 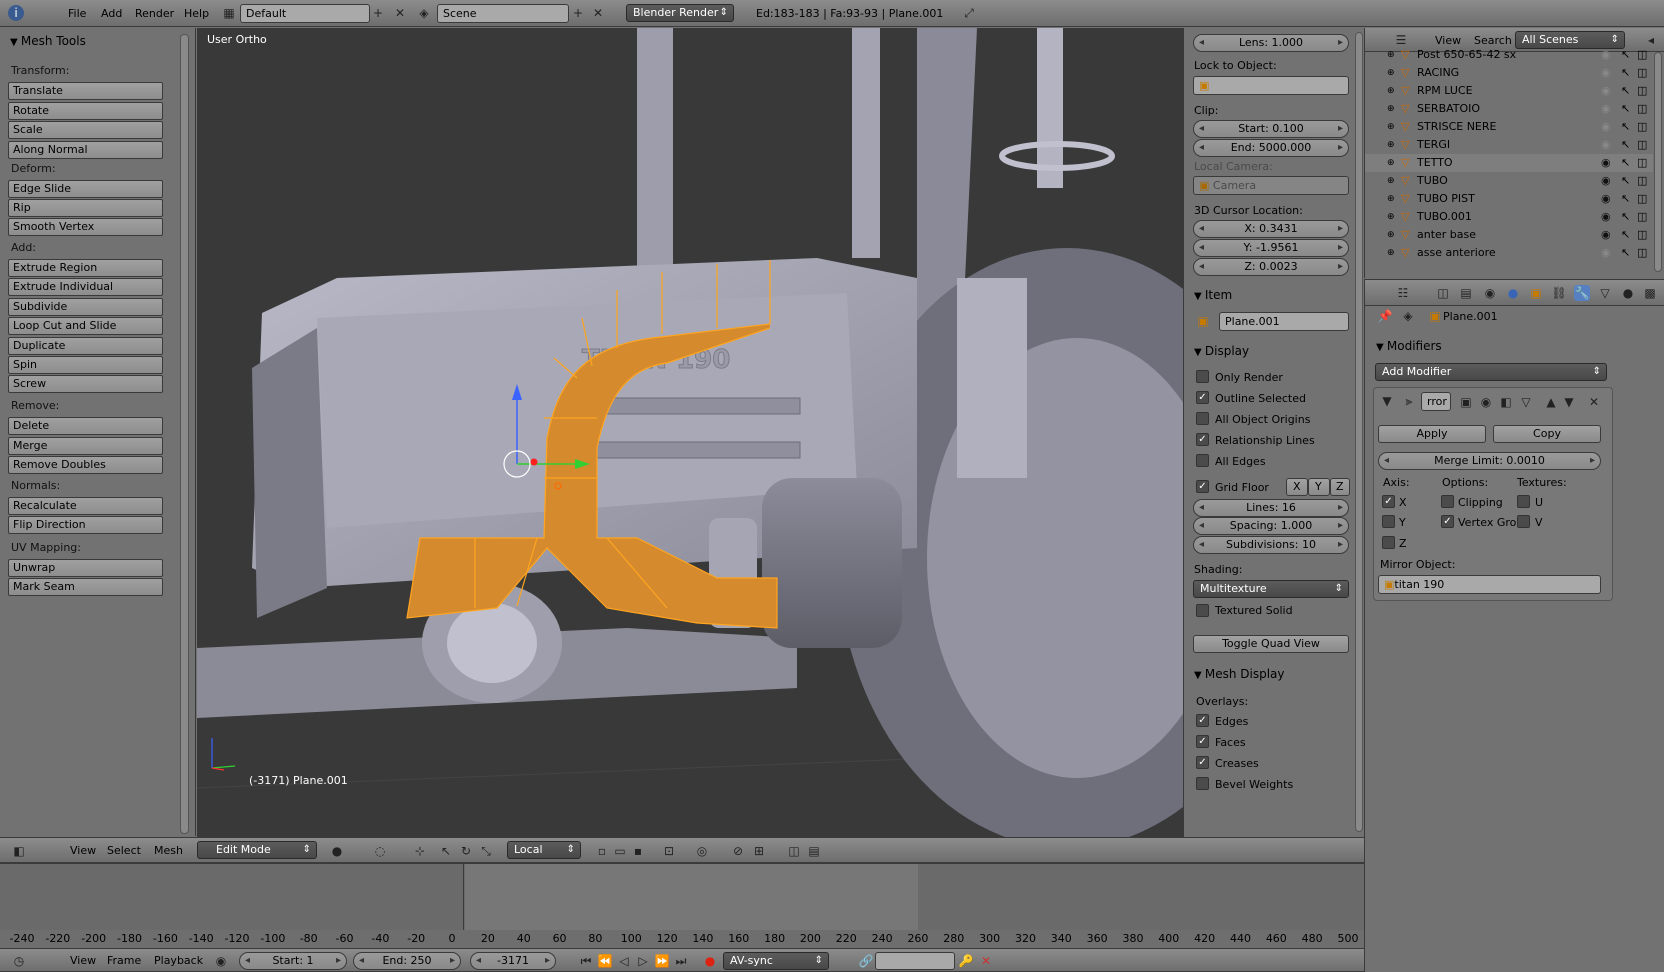 What do you see at coordinates (1271, 545) in the screenshot?
I see `grid-subdivisions-field: Subdivisions: 10` at bounding box center [1271, 545].